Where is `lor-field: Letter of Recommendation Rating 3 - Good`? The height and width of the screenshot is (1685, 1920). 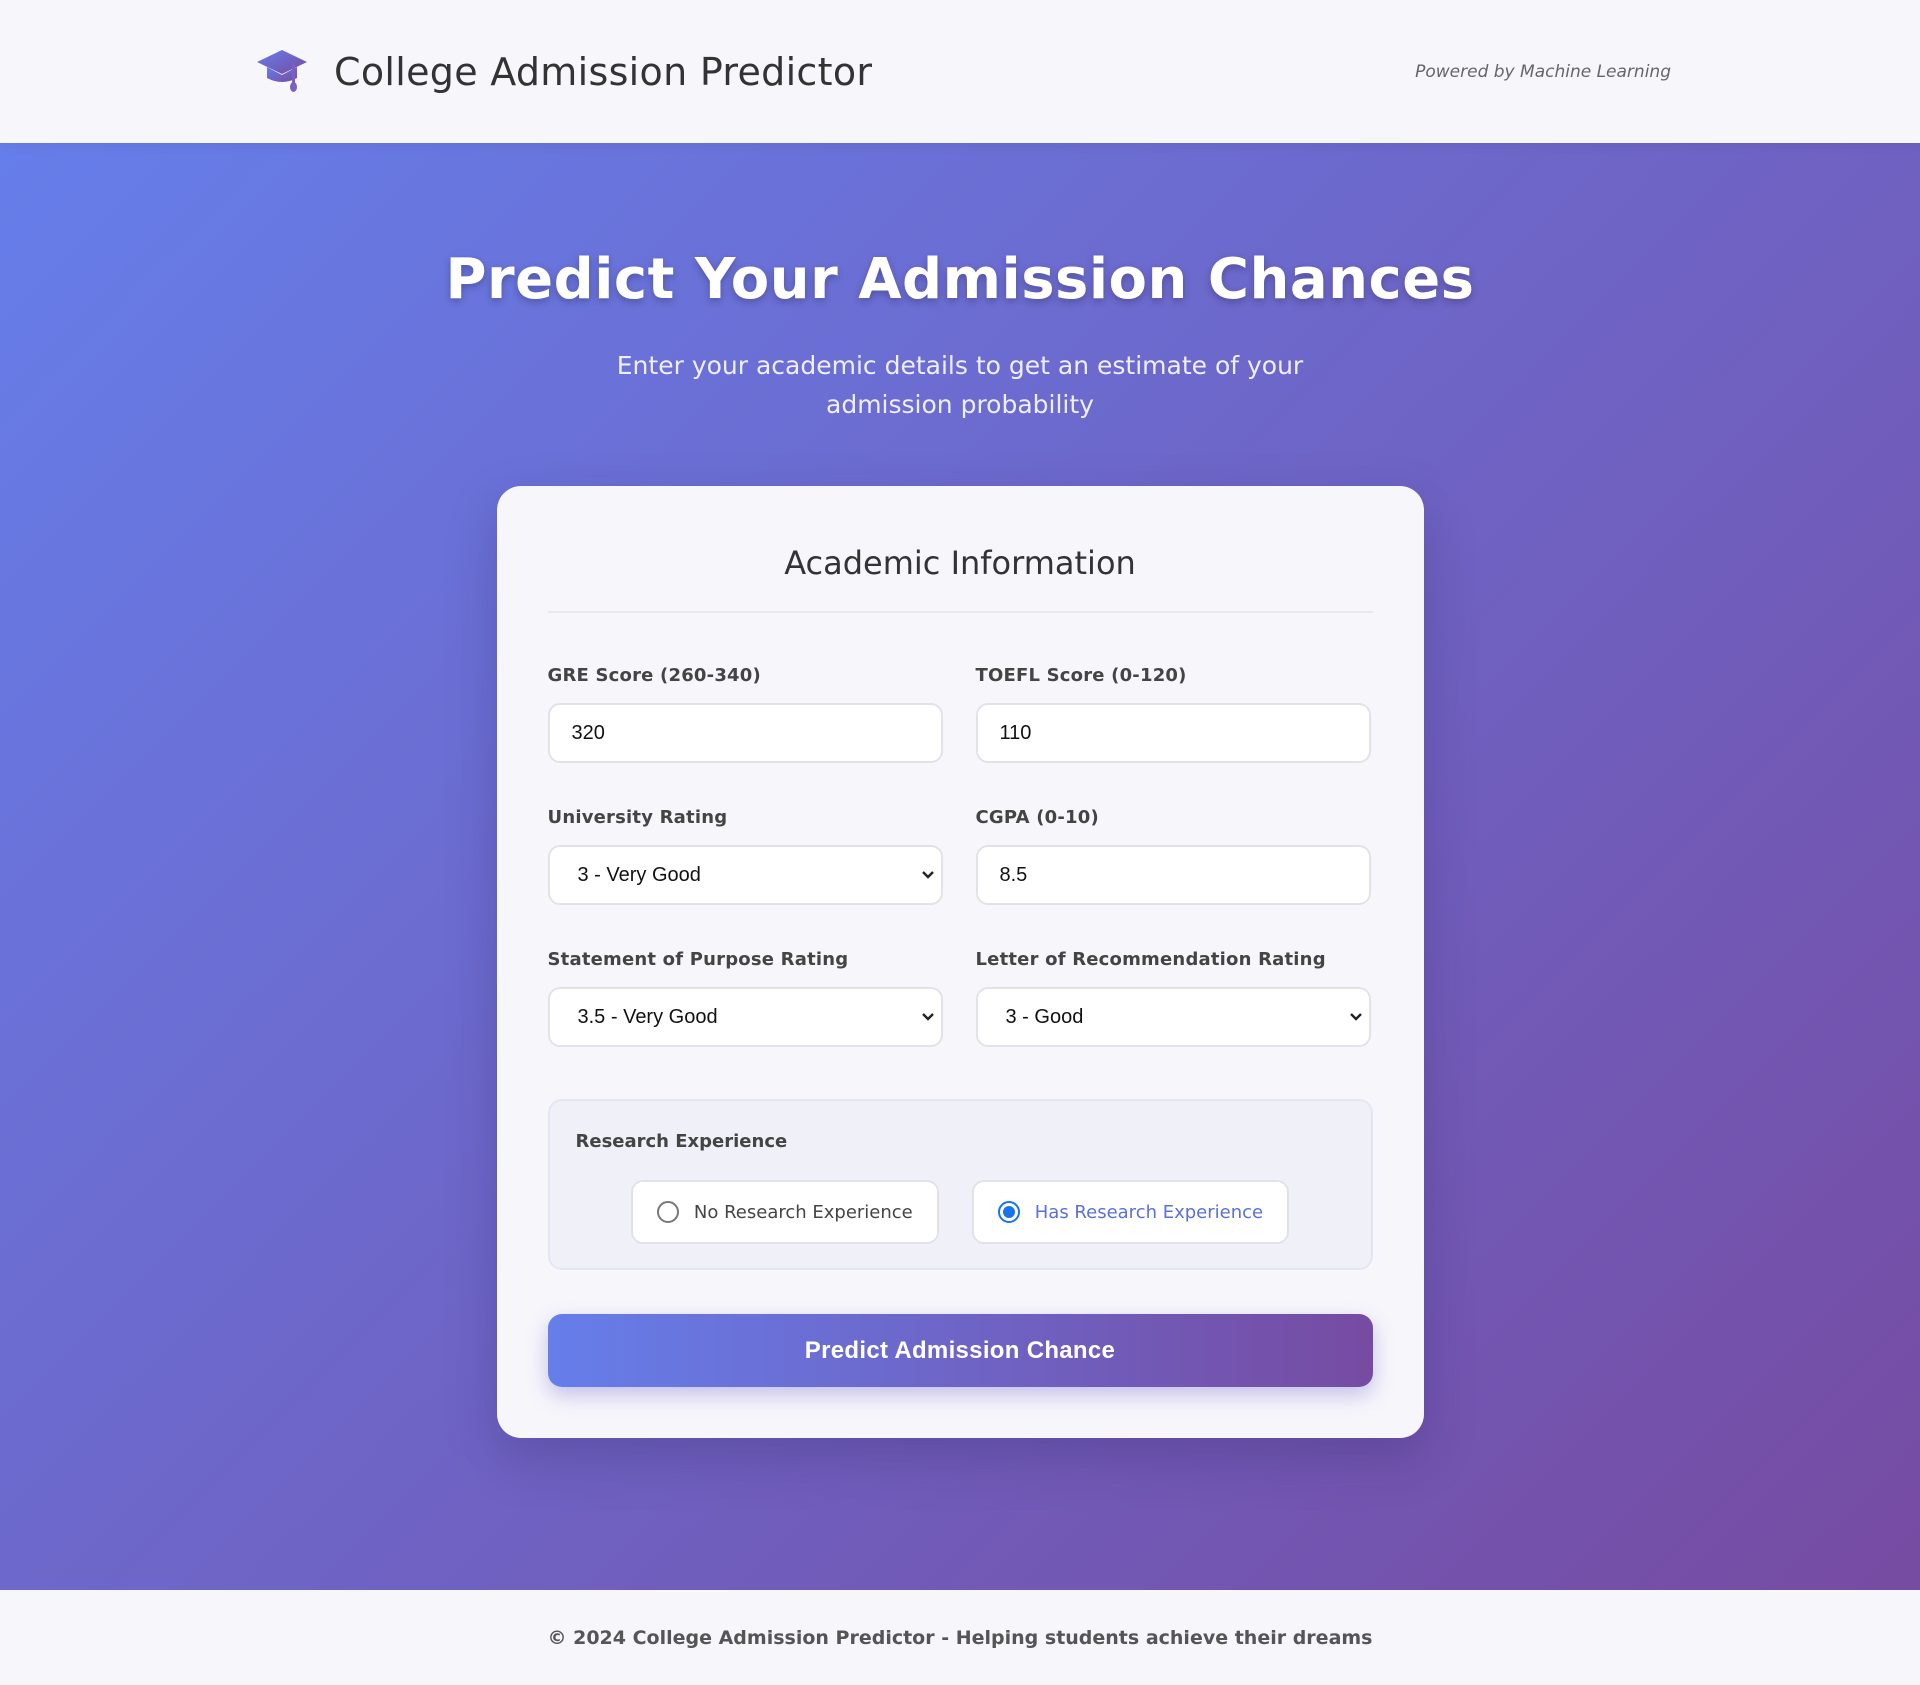
lor-field: Letter of Recommendation Rating 3 - Good is located at coordinates (1173, 998).